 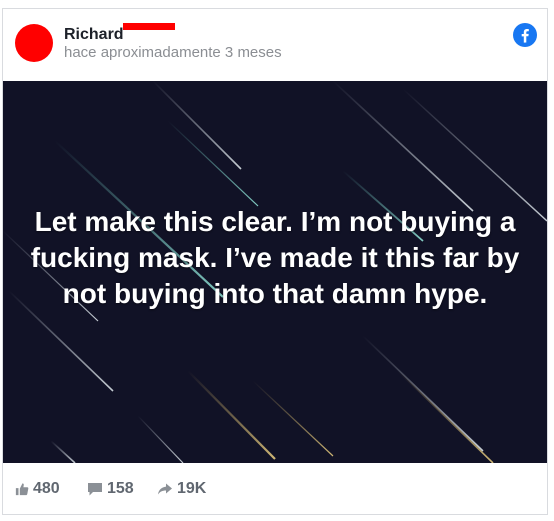 What do you see at coordinates (165, 489) in the screenshot?
I see `share-arrow-icon` at bounding box center [165, 489].